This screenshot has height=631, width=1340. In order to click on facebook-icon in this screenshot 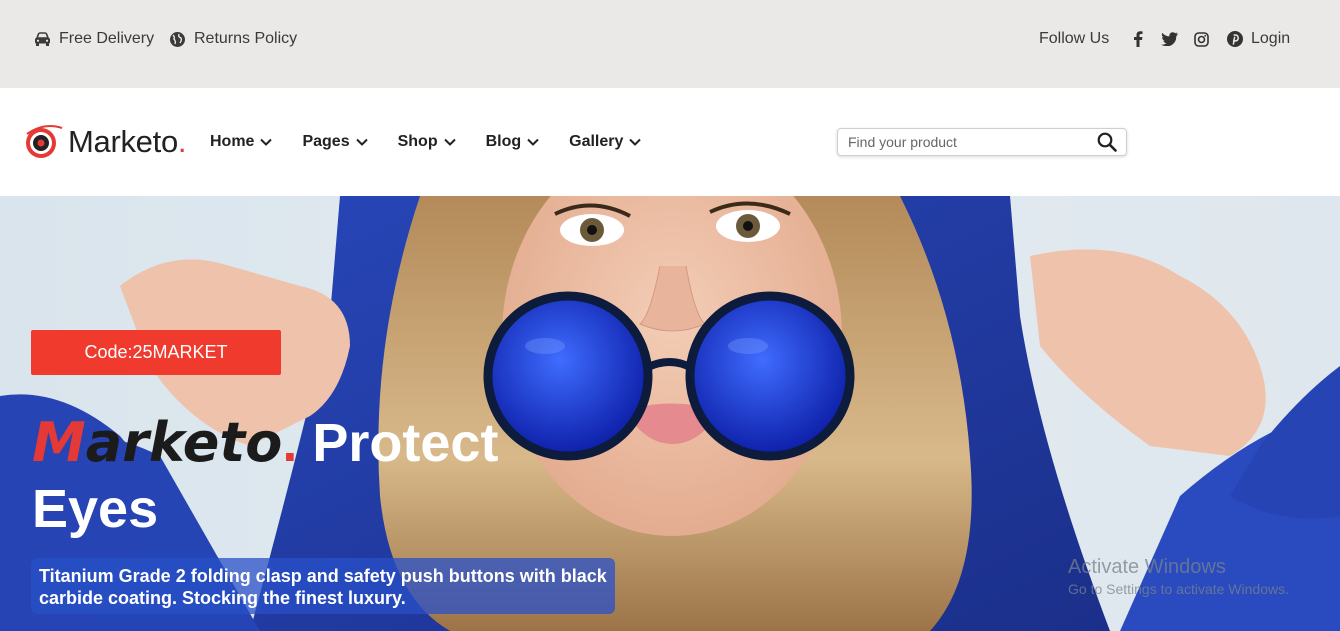, I will do `click(1138, 39)`.